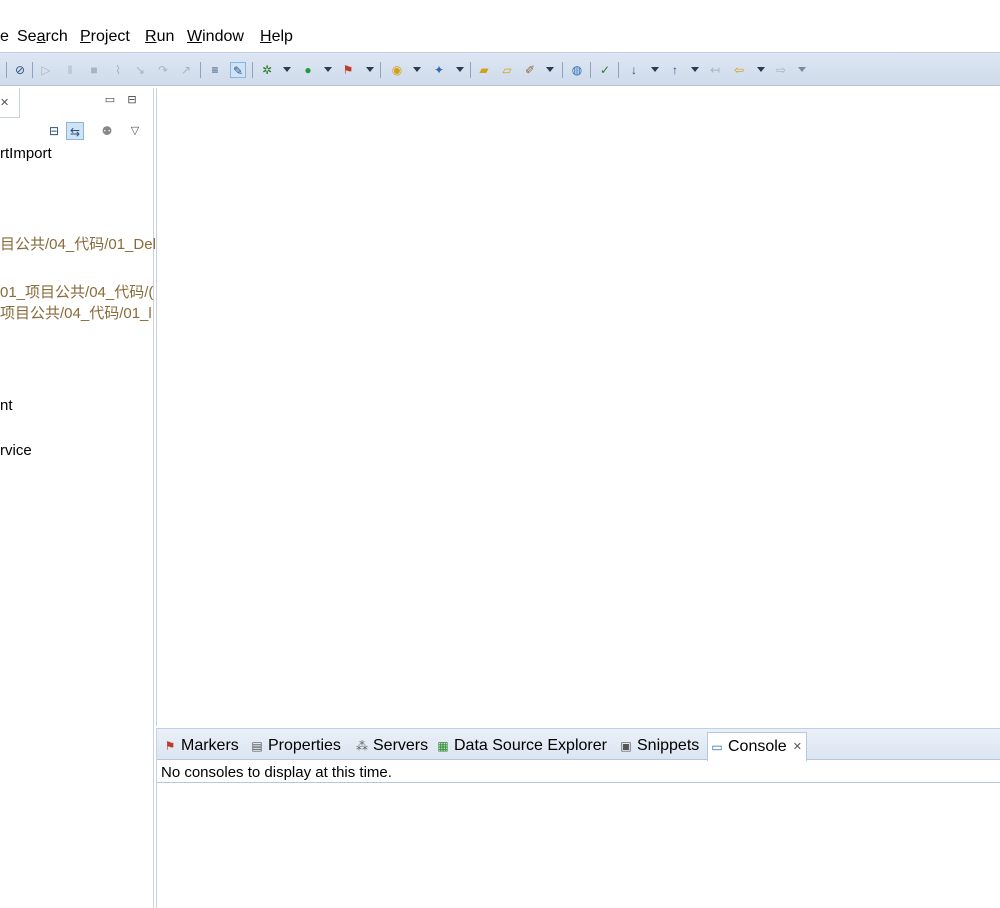 Image resolution: width=1000 pixels, height=908 pixels. I want to click on resume-icon: ▷, so click(46, 70).